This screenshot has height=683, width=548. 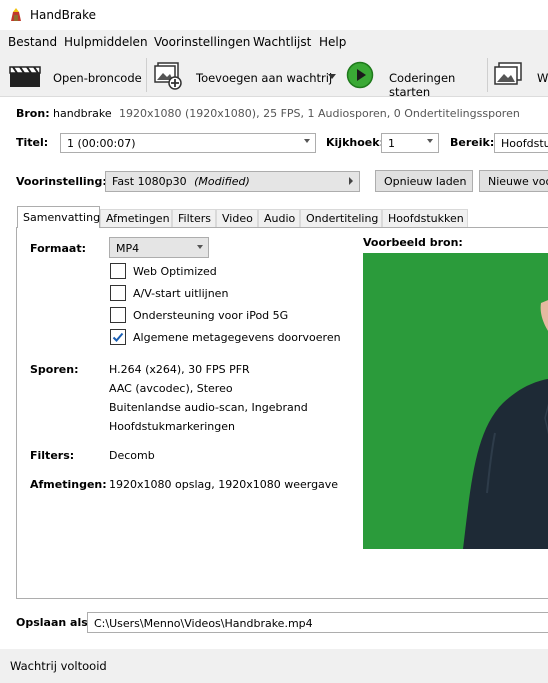 What do you see at coordinates (128, 248) in the screenshot?
I see `format-select-value: MP4` at bounding box center [128, 248].